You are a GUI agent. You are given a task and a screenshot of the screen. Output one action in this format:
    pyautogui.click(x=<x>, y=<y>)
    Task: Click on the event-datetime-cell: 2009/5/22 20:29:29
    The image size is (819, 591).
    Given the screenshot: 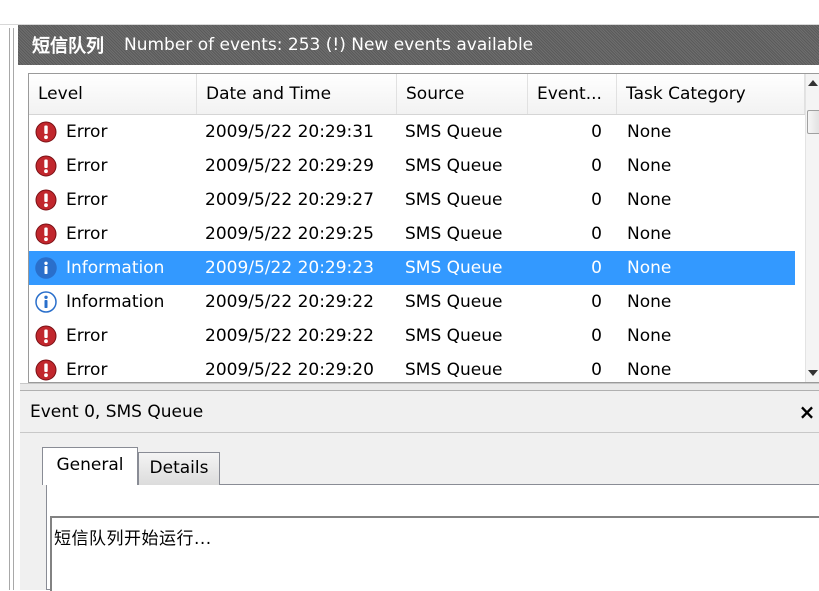 What is the action you would take?
    pyautogui.click(x=289, y=166)
    